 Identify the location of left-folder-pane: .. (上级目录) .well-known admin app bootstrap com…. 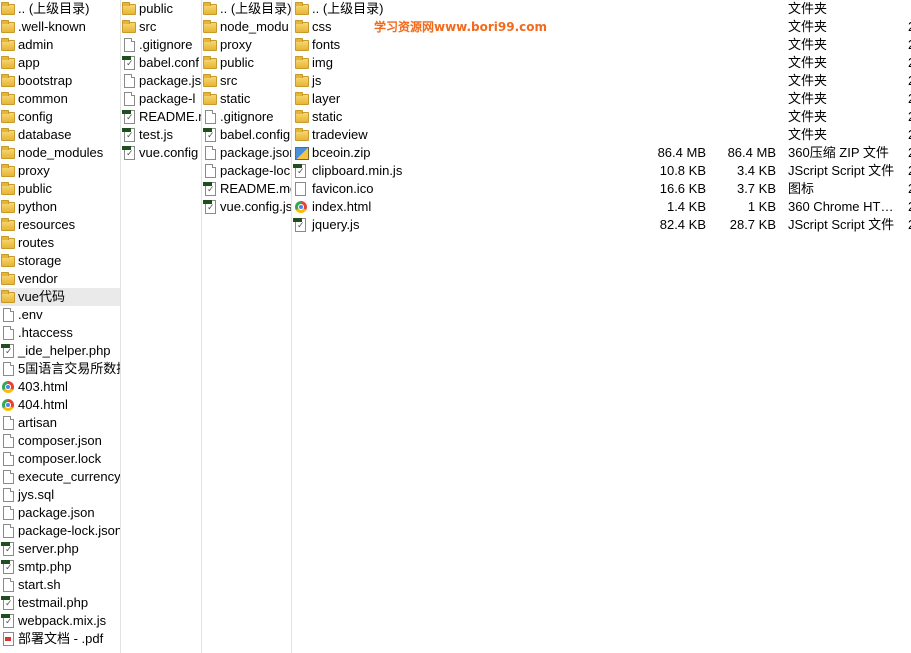
(60, 326).